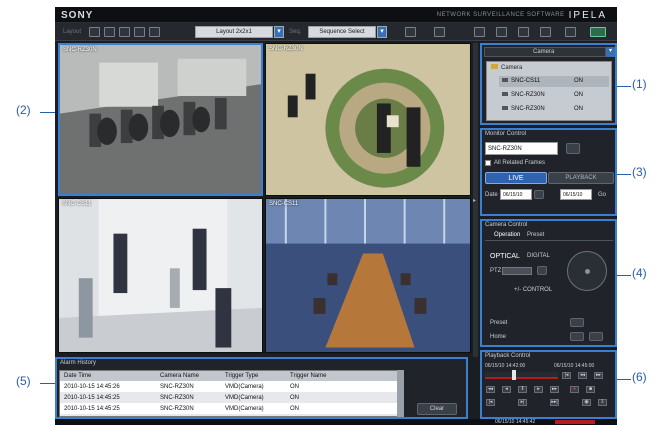 The width and height of the screenshot is (667, 427). What do you see at coordinates (78, 376) in the screenshot?
I see `column-date-time: Date Time` at bounding box center [78, 376].